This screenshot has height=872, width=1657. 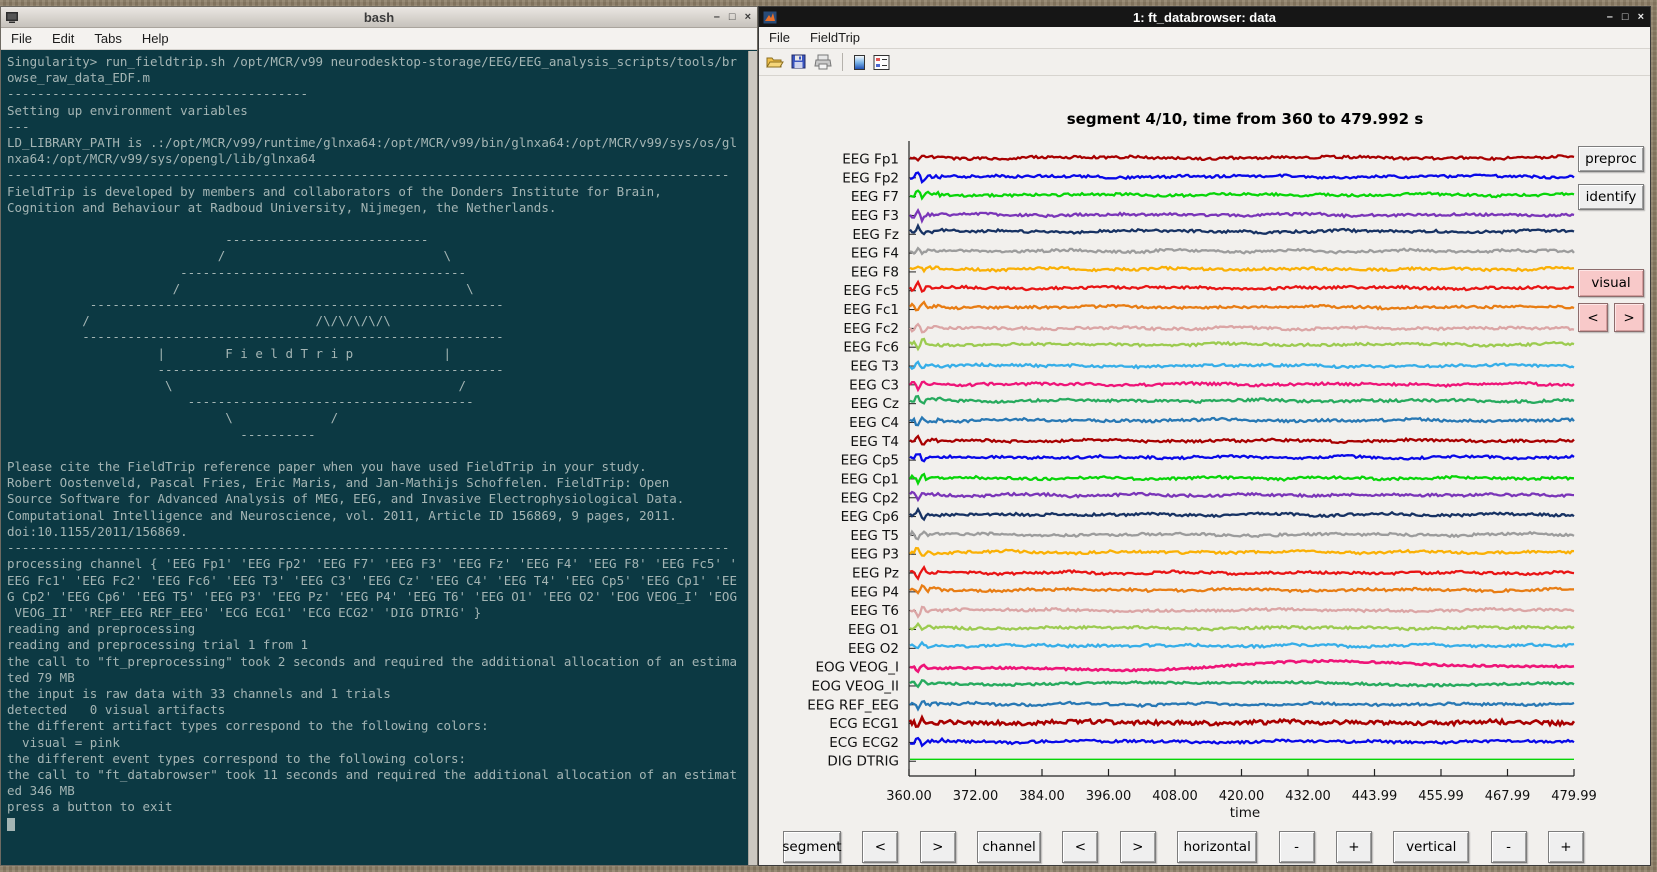 I want to click on channel-trace-EEG-O2, so click(x=1242, y=645).